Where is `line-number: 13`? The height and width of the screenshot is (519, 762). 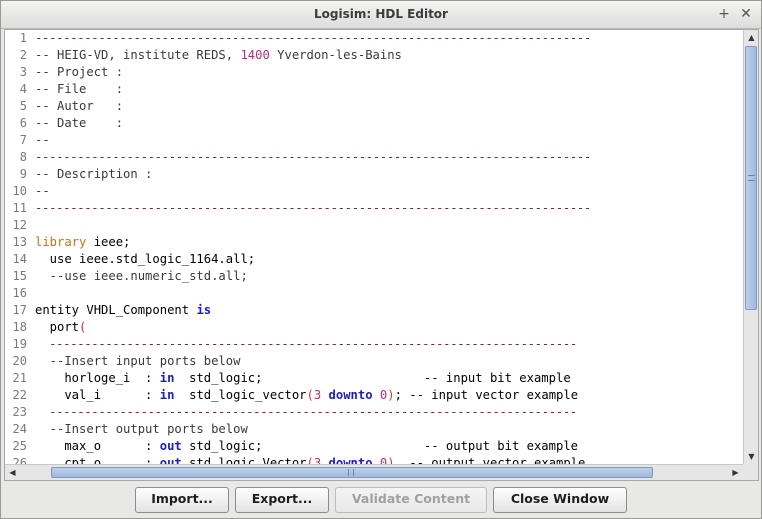
line-number: 13 is located at coordinates (19, 242).